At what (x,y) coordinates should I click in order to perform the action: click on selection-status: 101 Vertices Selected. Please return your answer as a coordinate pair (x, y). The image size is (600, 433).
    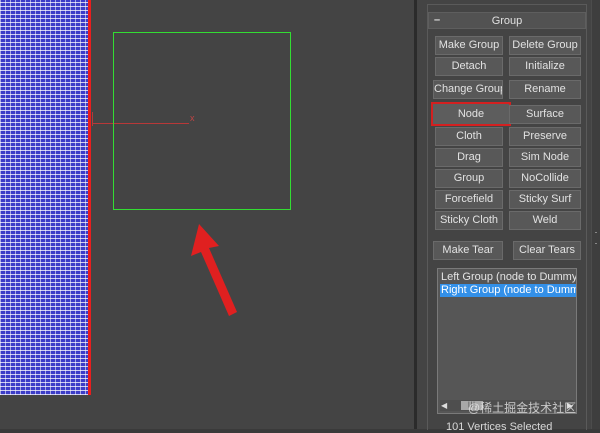
    Looking at the image, I should click on (499, 427).